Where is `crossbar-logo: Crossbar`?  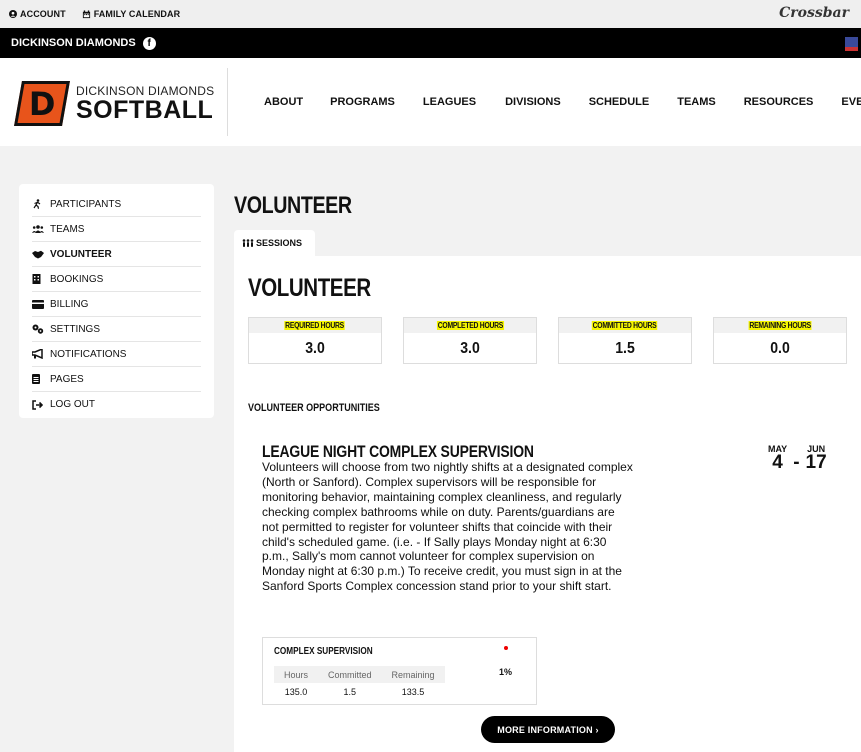
crossbar-logo: Crossbar is located at coordinates (814, 13).